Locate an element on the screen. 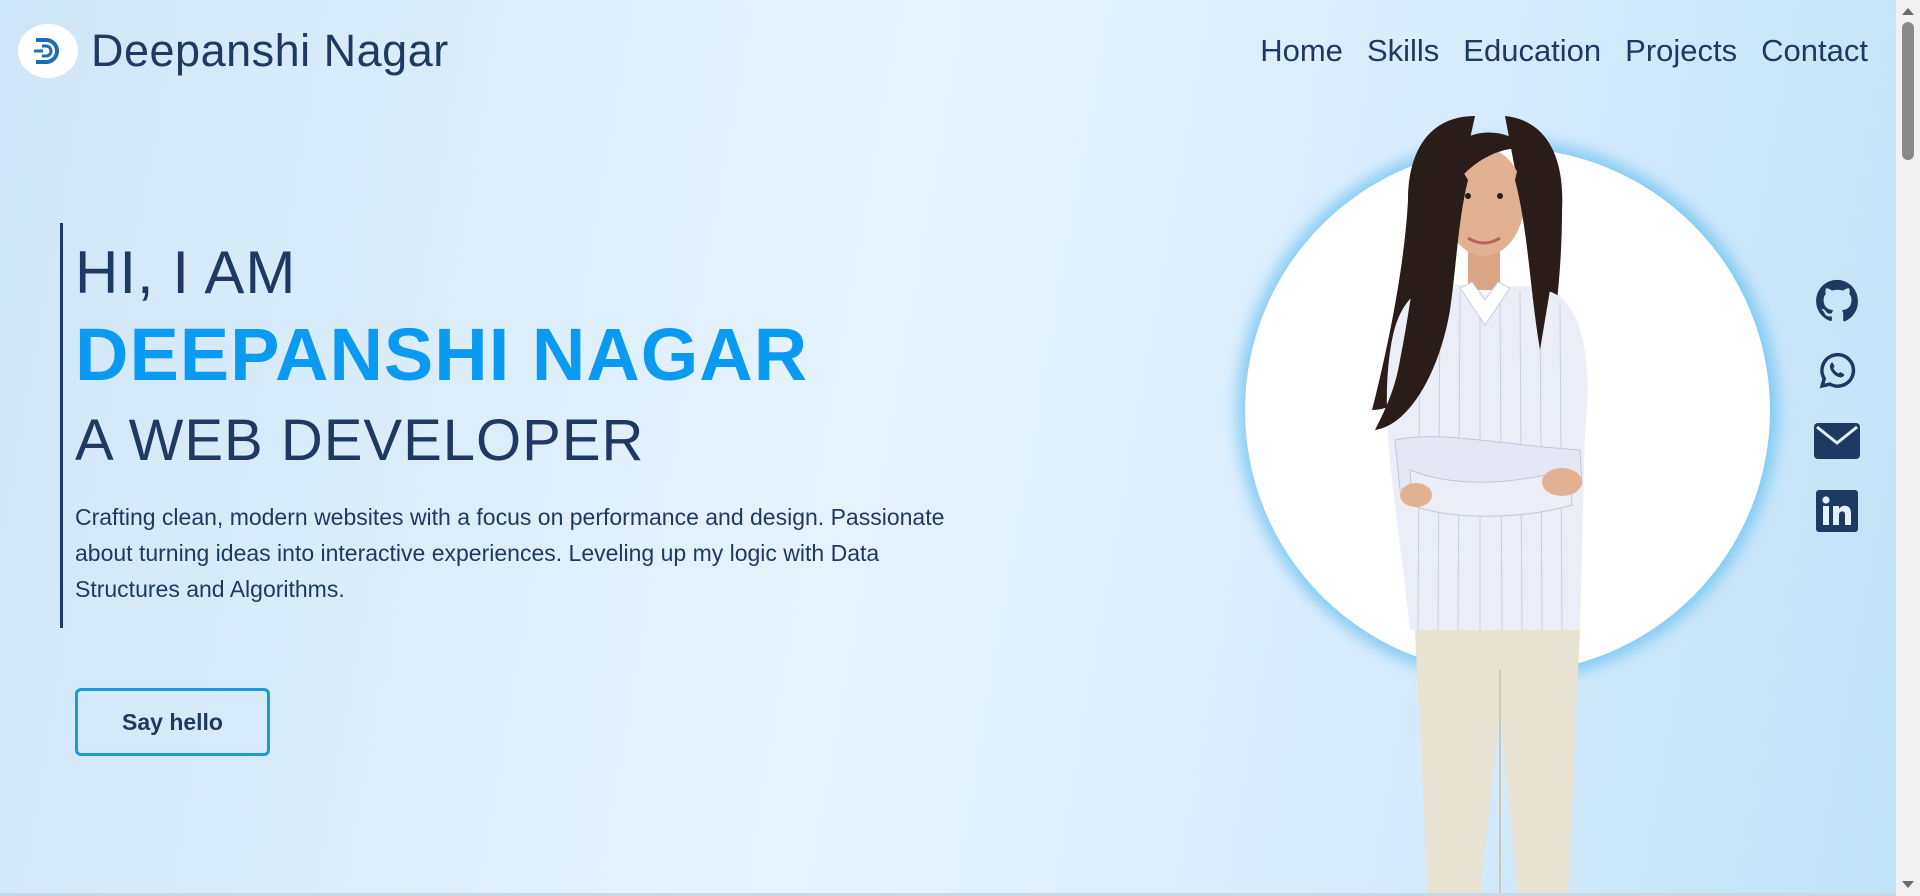 Image resolution: width=1920 pixels, height=896 pixels. nav-contact: Contact is located at coordinates (1814, 51).